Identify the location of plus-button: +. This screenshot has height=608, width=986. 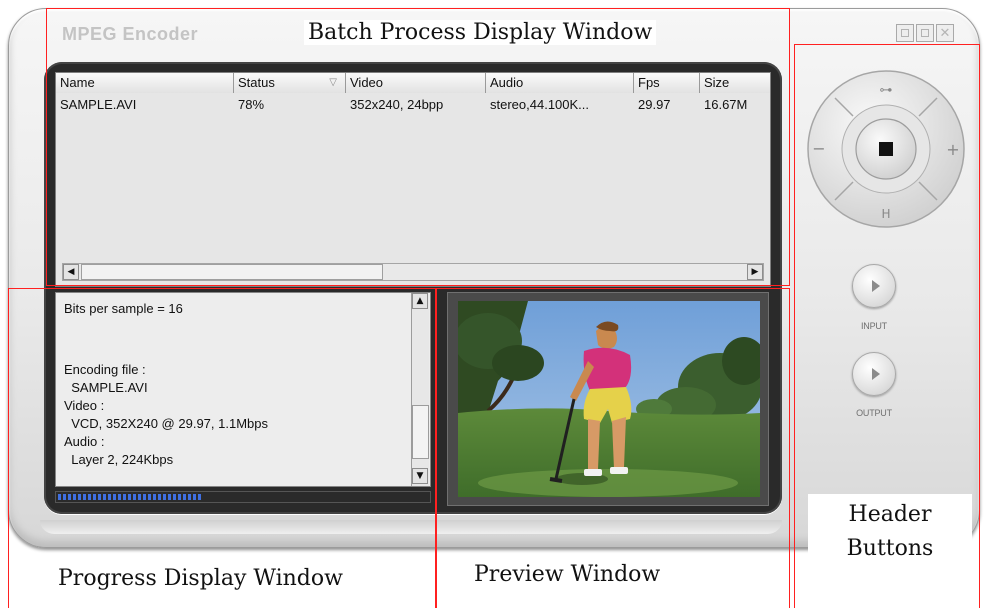
(952, 149).